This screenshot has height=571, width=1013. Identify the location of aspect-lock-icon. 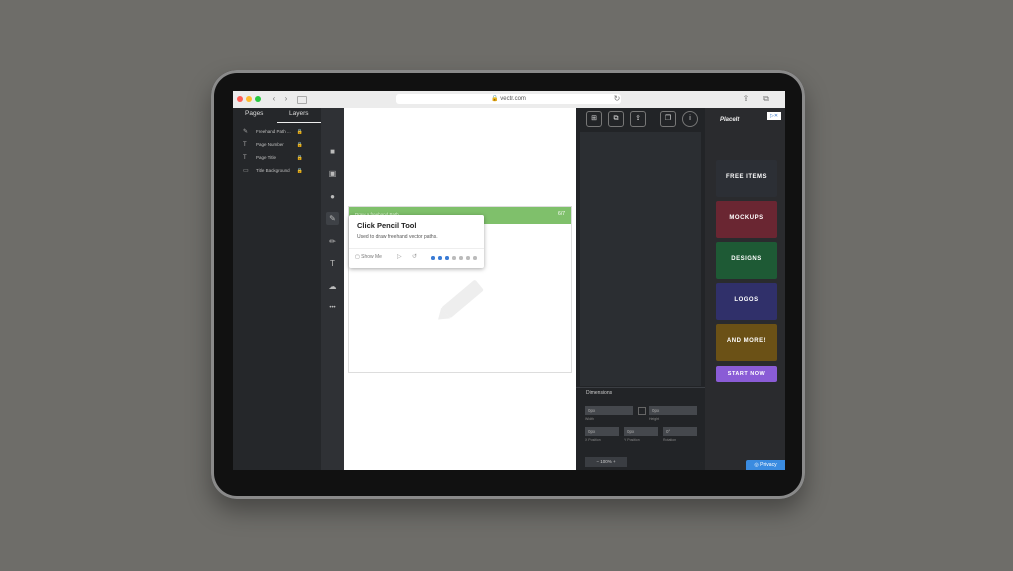
(642, 411).